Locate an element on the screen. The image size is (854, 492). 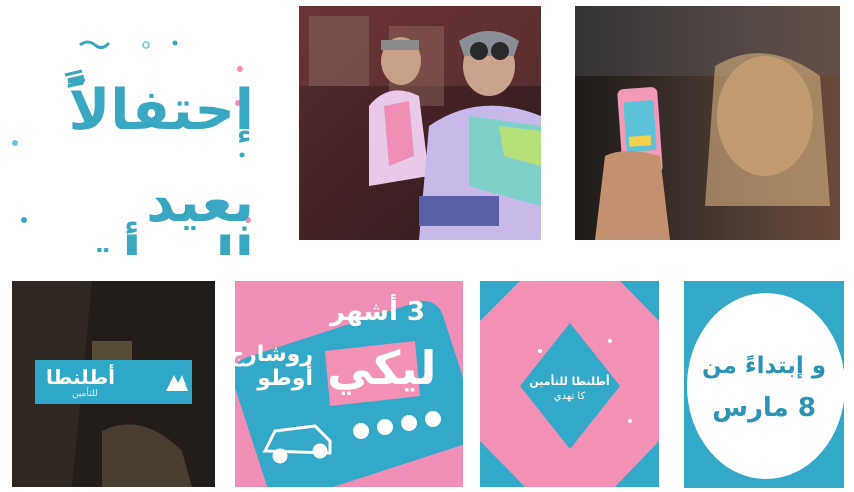
offer-tile: 3 أشهر ليكي روشارج أوطو is located at coordinates (349, 384).